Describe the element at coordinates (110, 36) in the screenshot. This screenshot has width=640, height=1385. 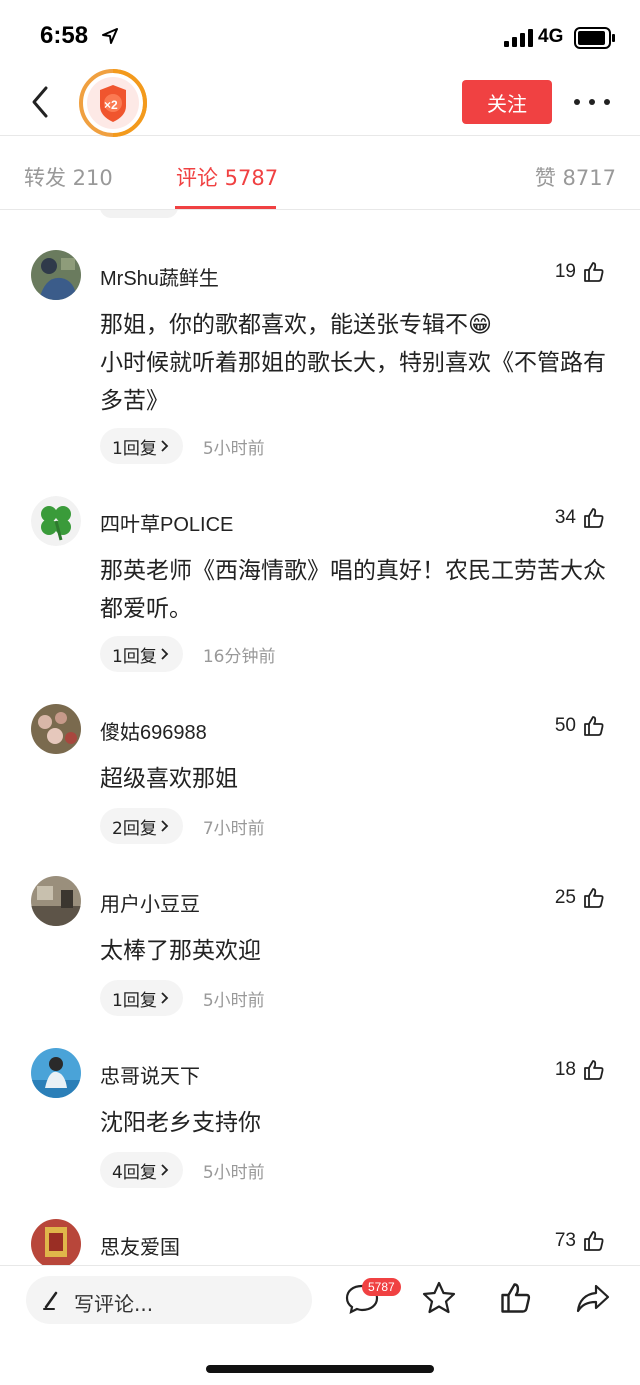
I see `location-arrow-icon` at that location.